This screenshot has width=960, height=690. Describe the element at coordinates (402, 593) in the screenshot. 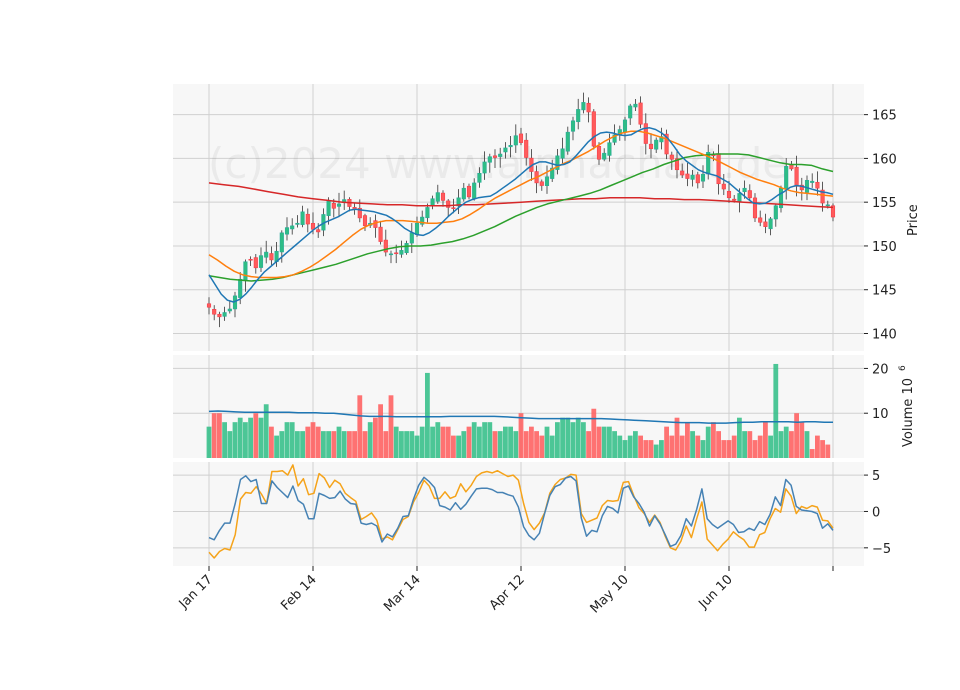

I see `x-tick-label: Mar 14` at that location.